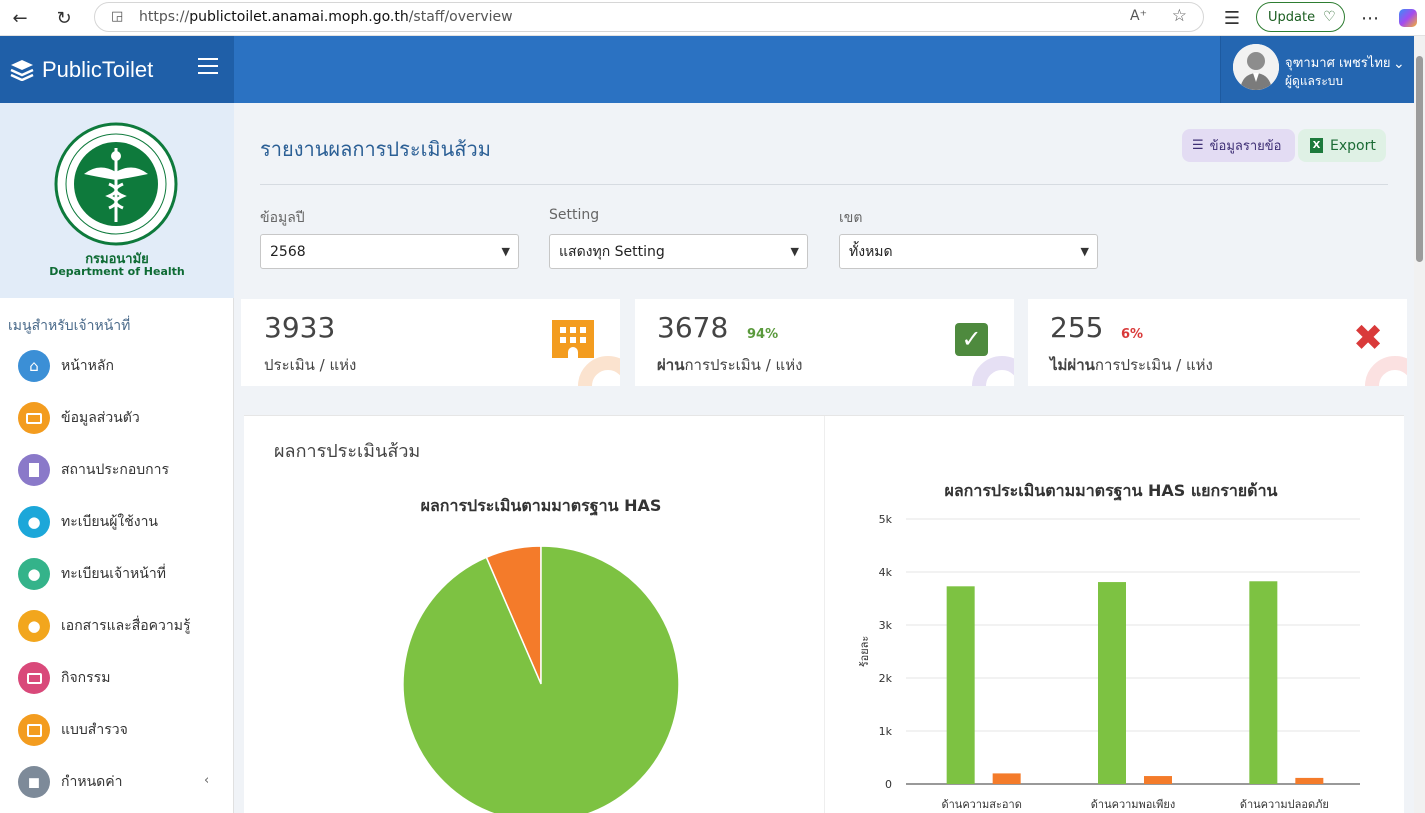  What do you see at coordinates (1131, 365) in the screenshot?
I see `stat-fail-caption: ไม่ผ่านการประเมิน / แห่ง` at bounding box center [1131, 365].